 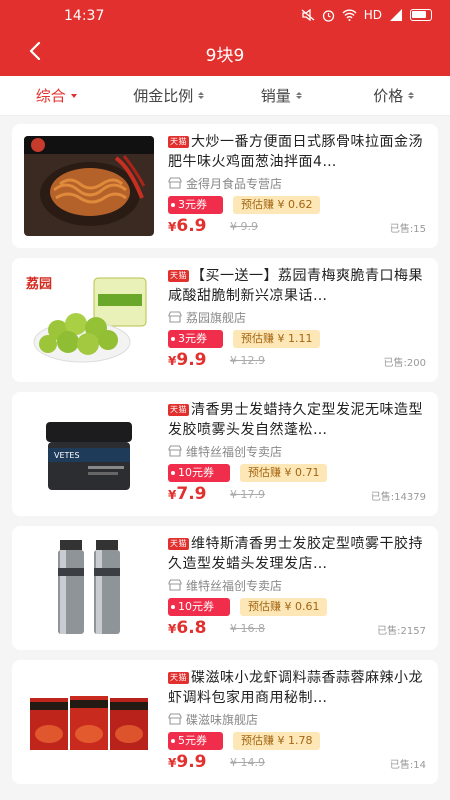 I want to click on estimated-earning: 预估赚 ¥ 0.62, so click(x=277, y=205).